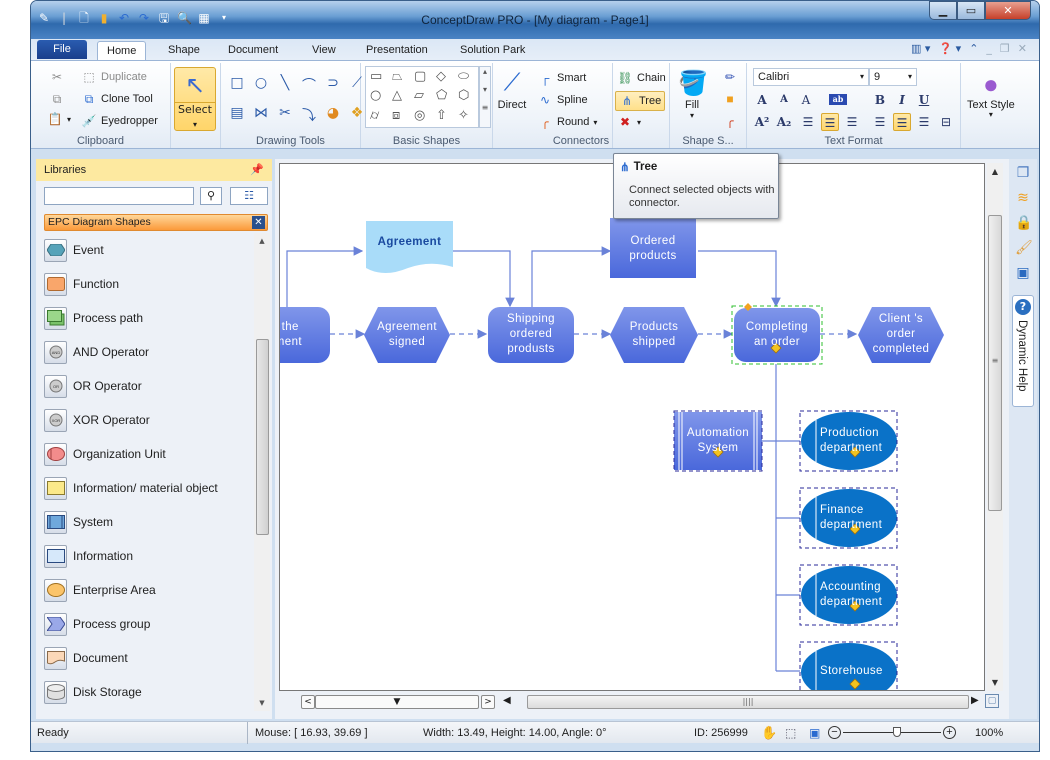 The width and height of the screenshot is (1050, 760). Describe the element at coordinates (156, 222) in the screenshot. I see `epc-library-header: EPC Diagram Shapes ✕` at that location.